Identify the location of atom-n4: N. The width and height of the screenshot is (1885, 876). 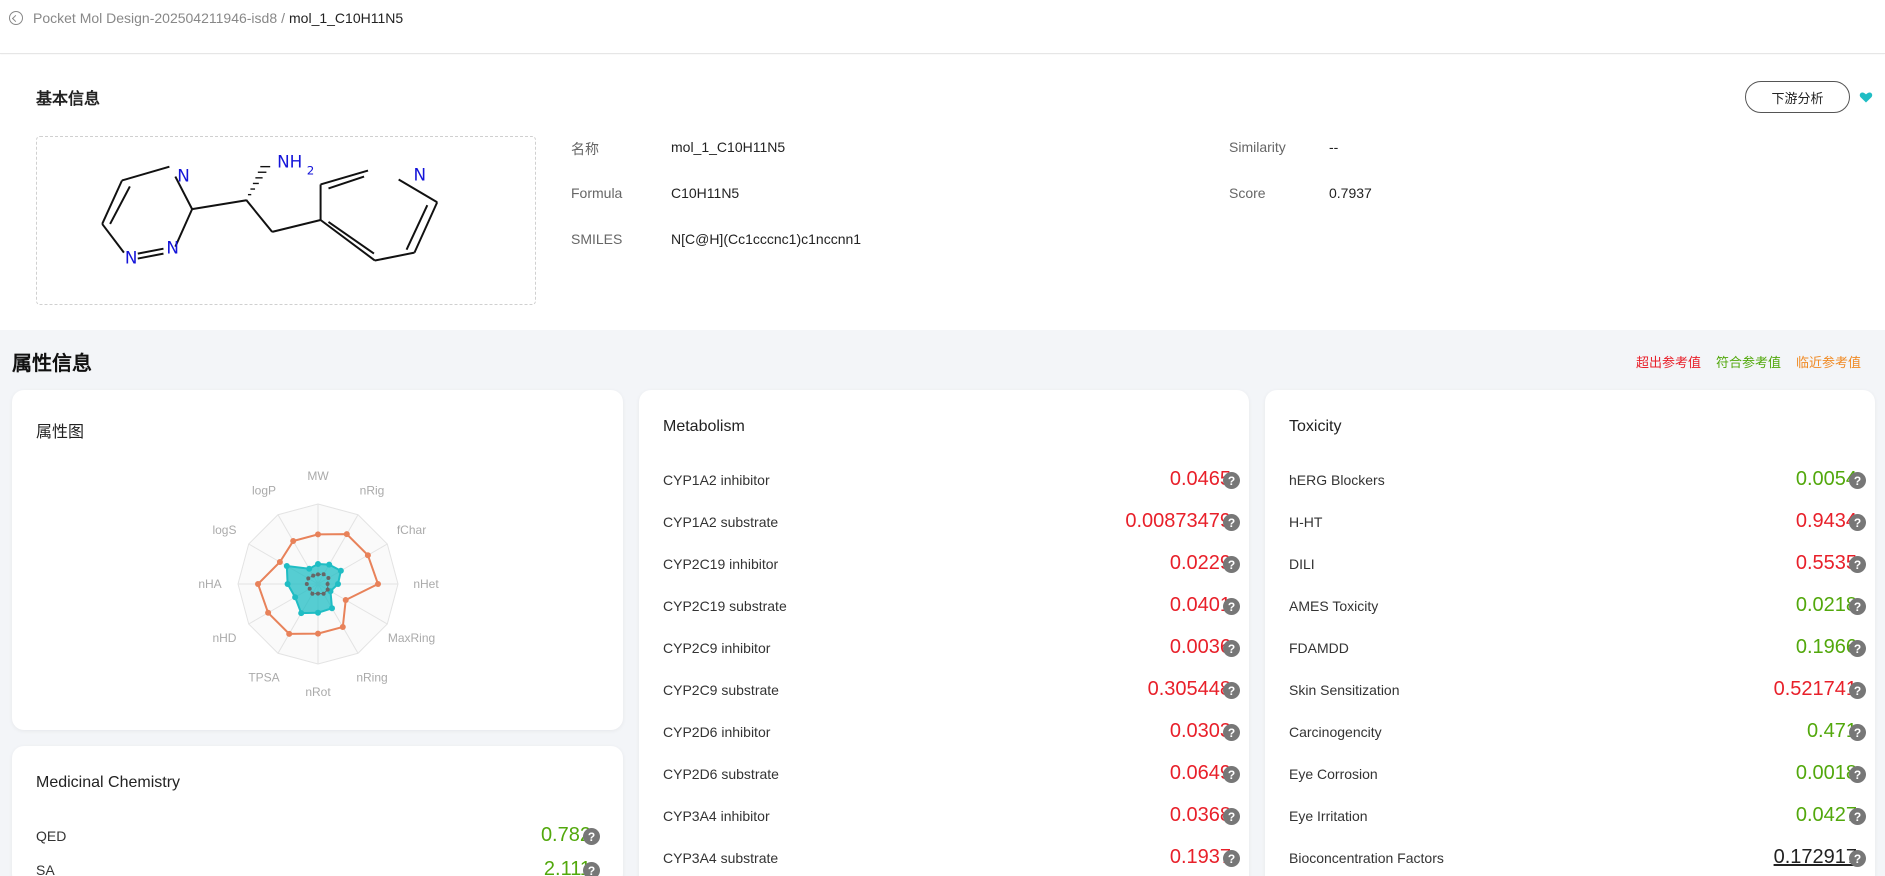
(419, 174).